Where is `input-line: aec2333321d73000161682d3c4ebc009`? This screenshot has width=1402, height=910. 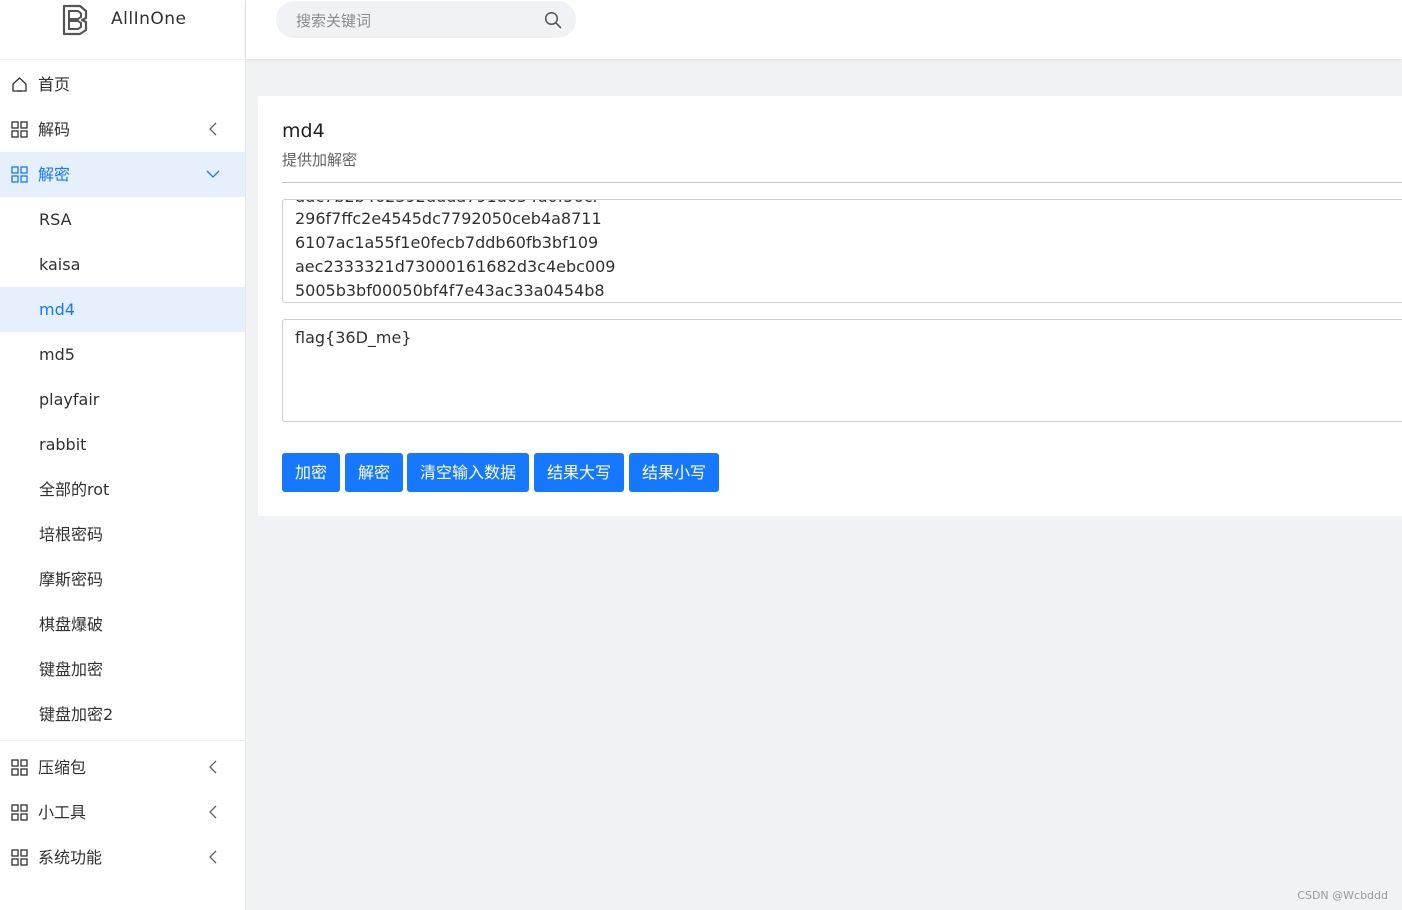 input-line: aec2333321d73000161682d3c4ebc009 is located at coordinates (455, 266).